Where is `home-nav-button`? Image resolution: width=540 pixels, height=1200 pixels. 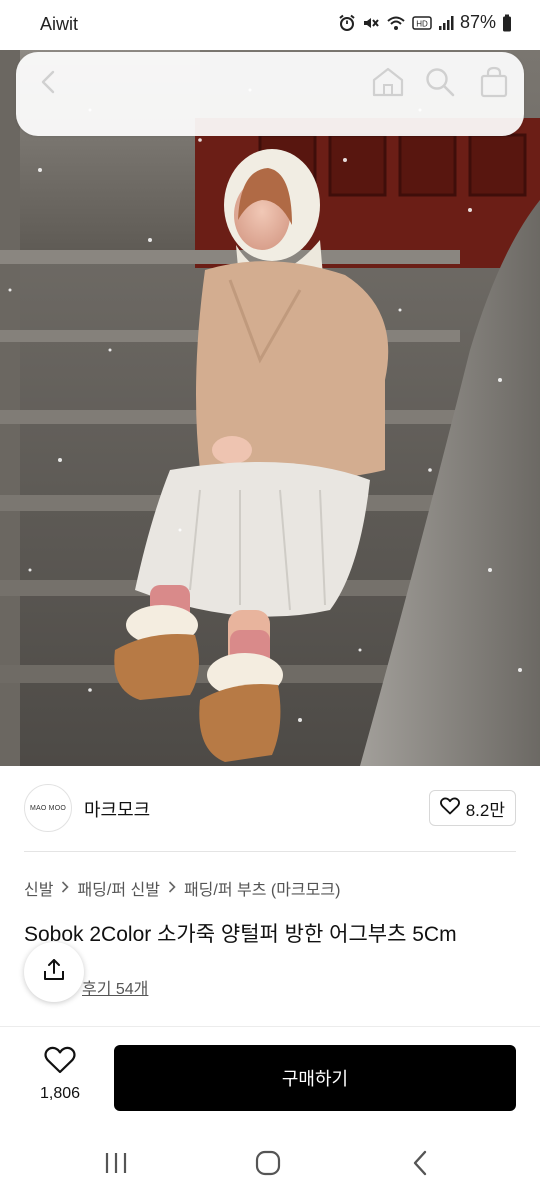
home-nav-button is located at coordinates (268, 1165).